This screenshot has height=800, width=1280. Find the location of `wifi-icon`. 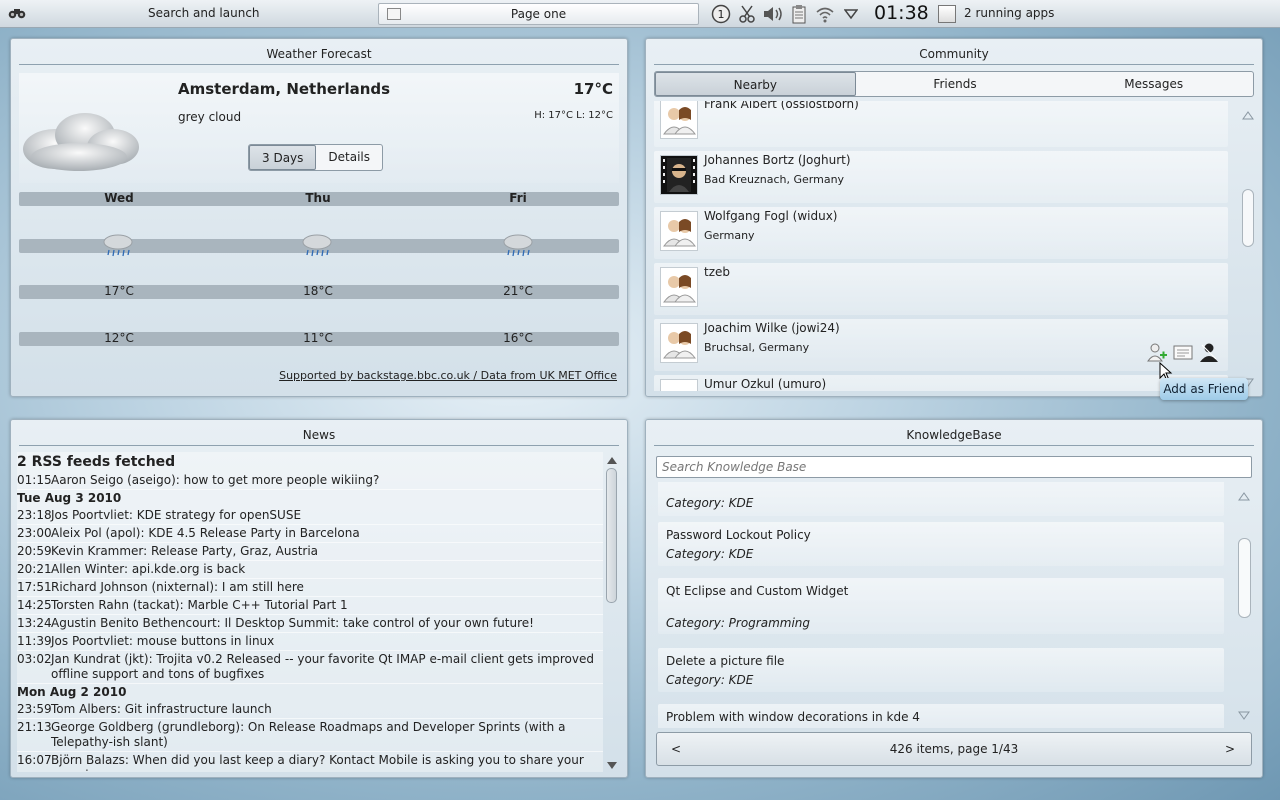

wifi-icon is located at coordinates (825, 14).